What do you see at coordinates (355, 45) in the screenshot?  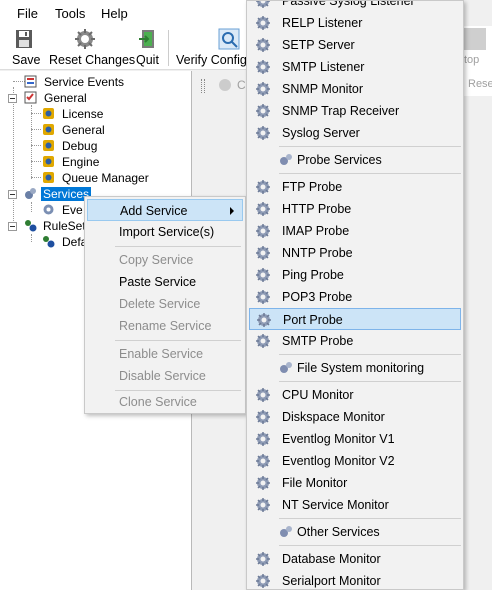 I see `submenu-item-setp-server: SETP Server` at bounding box center [355, 45].